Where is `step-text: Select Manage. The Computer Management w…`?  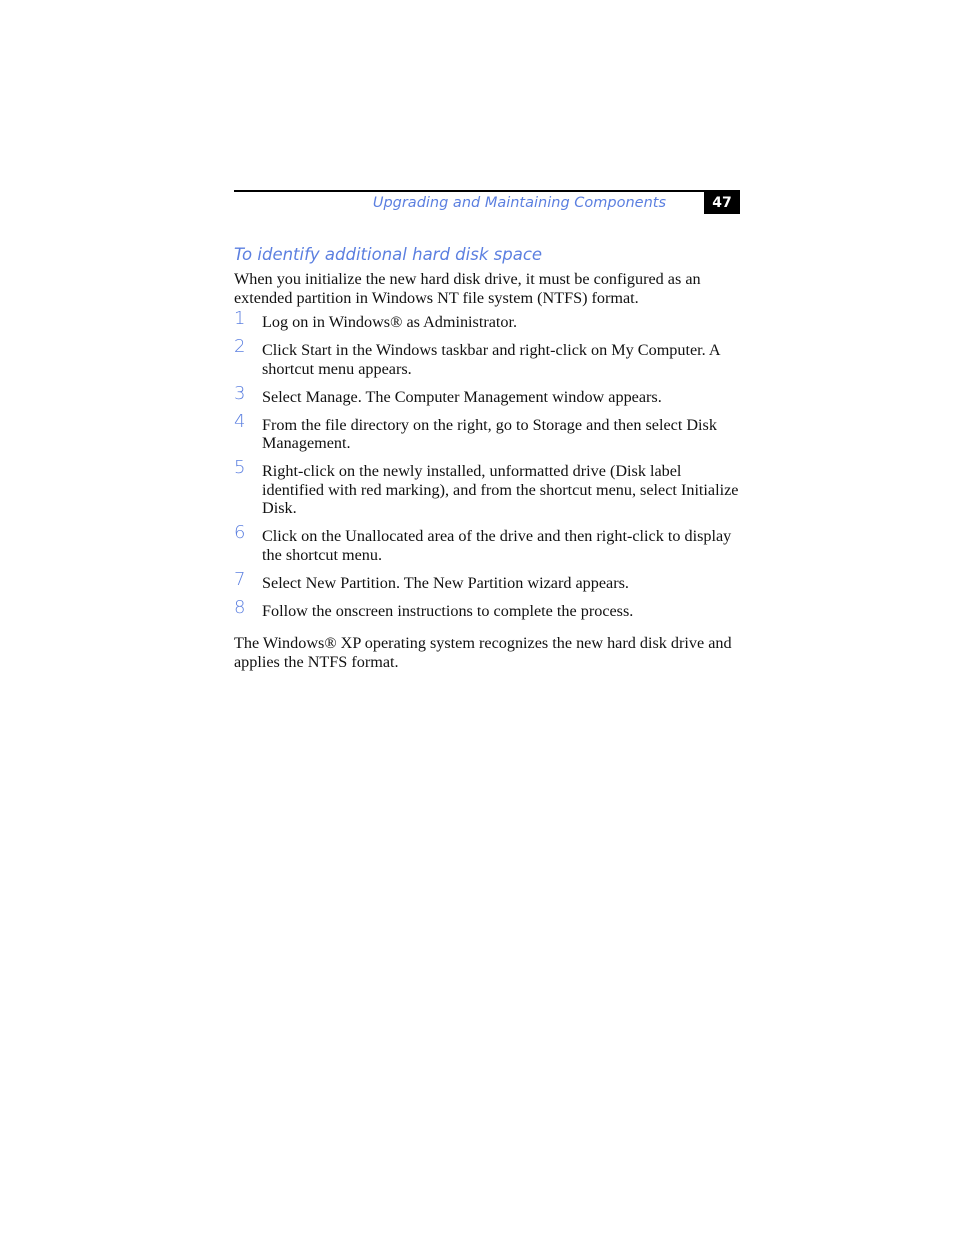 step-text: Select Manage. The Computer Management w… is located at coordinates (462, 396).